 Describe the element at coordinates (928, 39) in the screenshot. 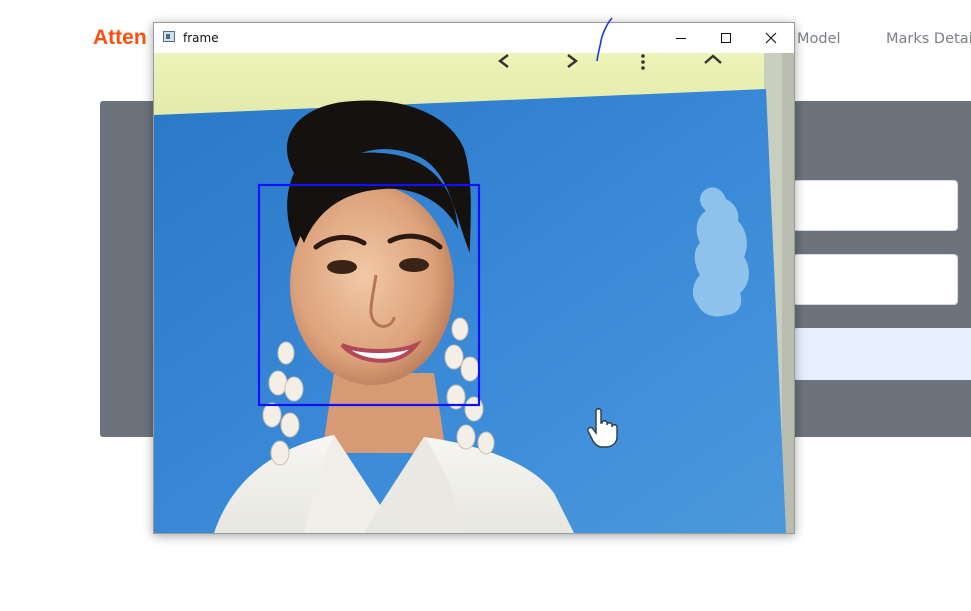

I see `nav-link-marks-detail: Marks Detail` at that location.